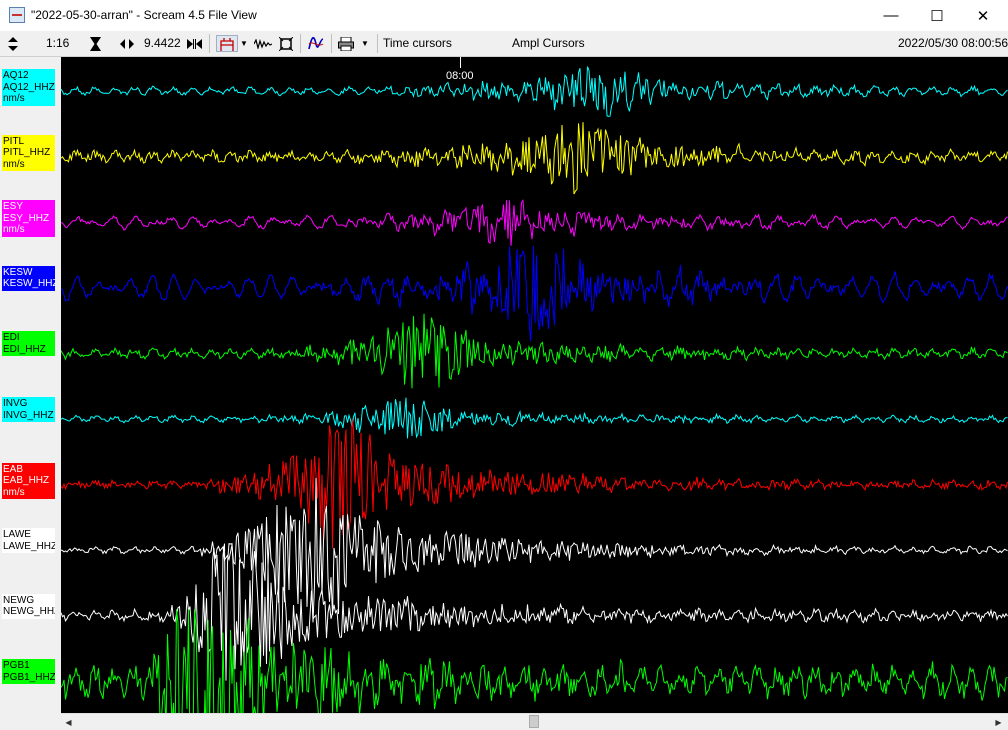 Image resolution: width=1008 pixels, height=730 pixels. Describe the element at coordinates (286, 43) in the screenshot. I see `zoom-box-icon` at that location.